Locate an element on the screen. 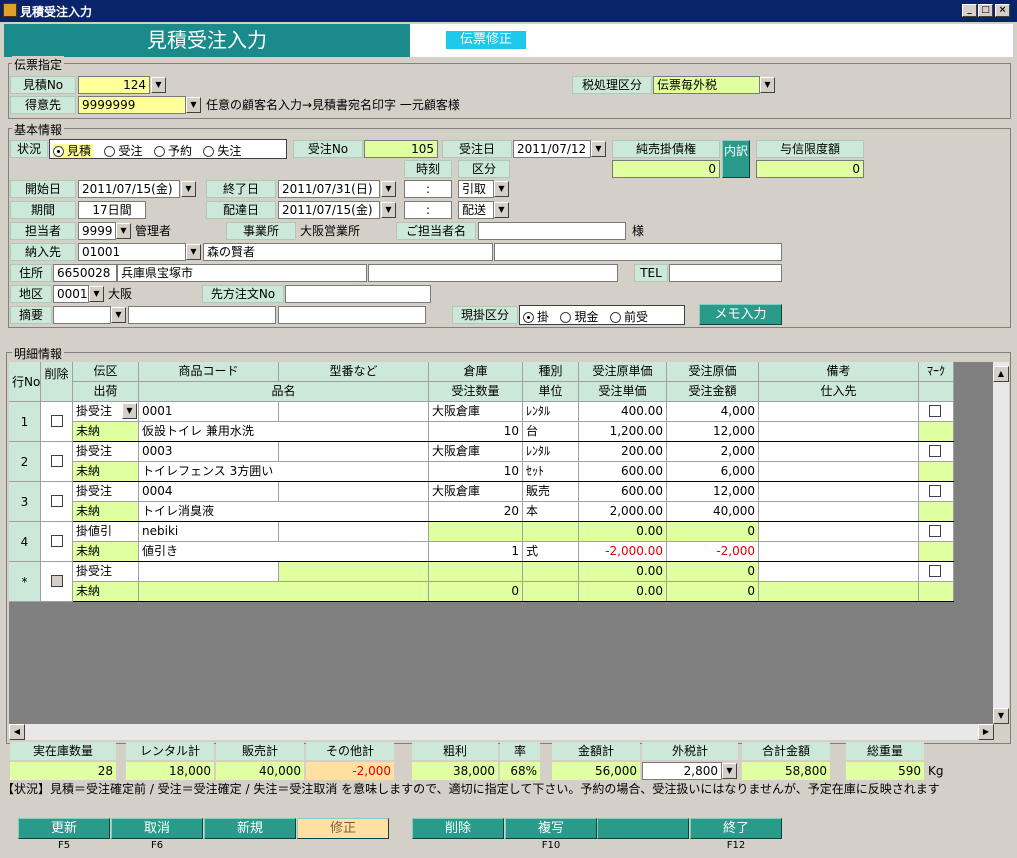 The height and width of the screenshot is (858, 1017). horizontal-scrollbar: ◀ ▶ is located at coordinates (501, 732).